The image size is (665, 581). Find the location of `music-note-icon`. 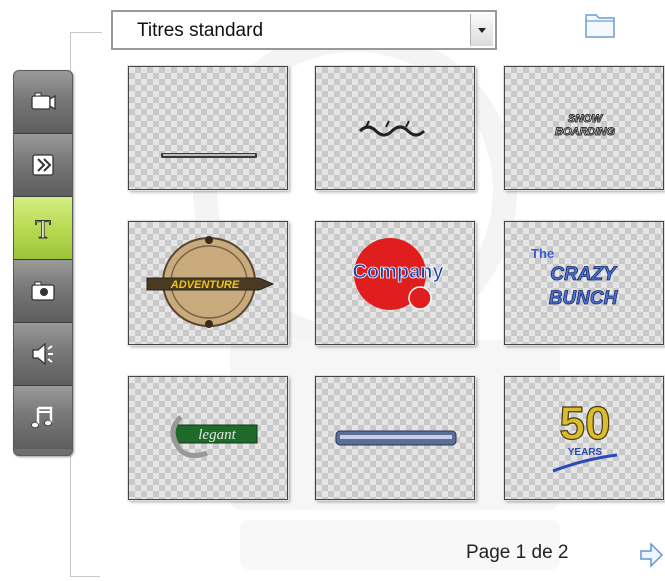

music-note-icon is located at coordinates (42, 417).